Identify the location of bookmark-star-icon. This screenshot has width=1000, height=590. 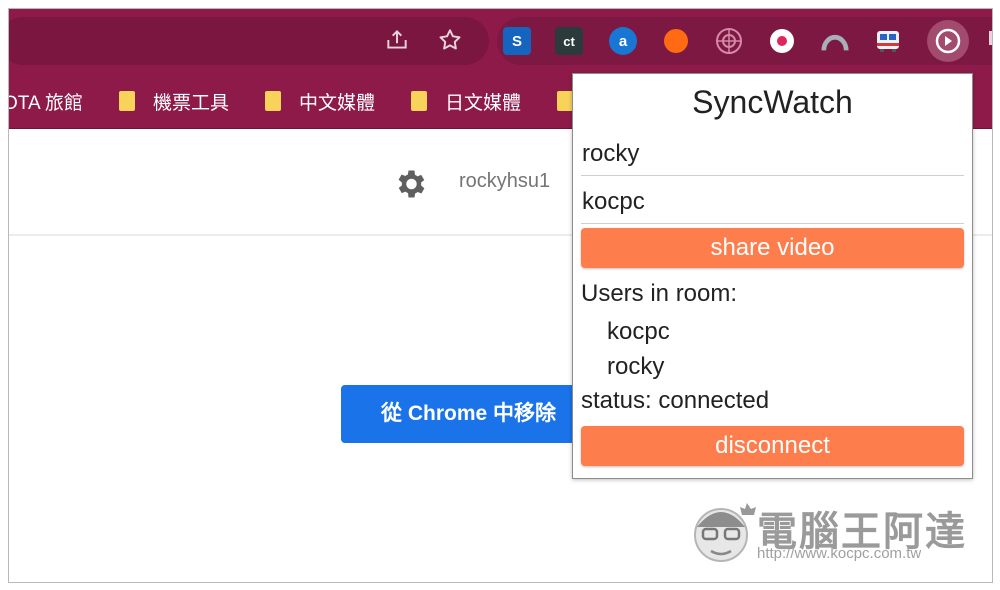
(450, 41).